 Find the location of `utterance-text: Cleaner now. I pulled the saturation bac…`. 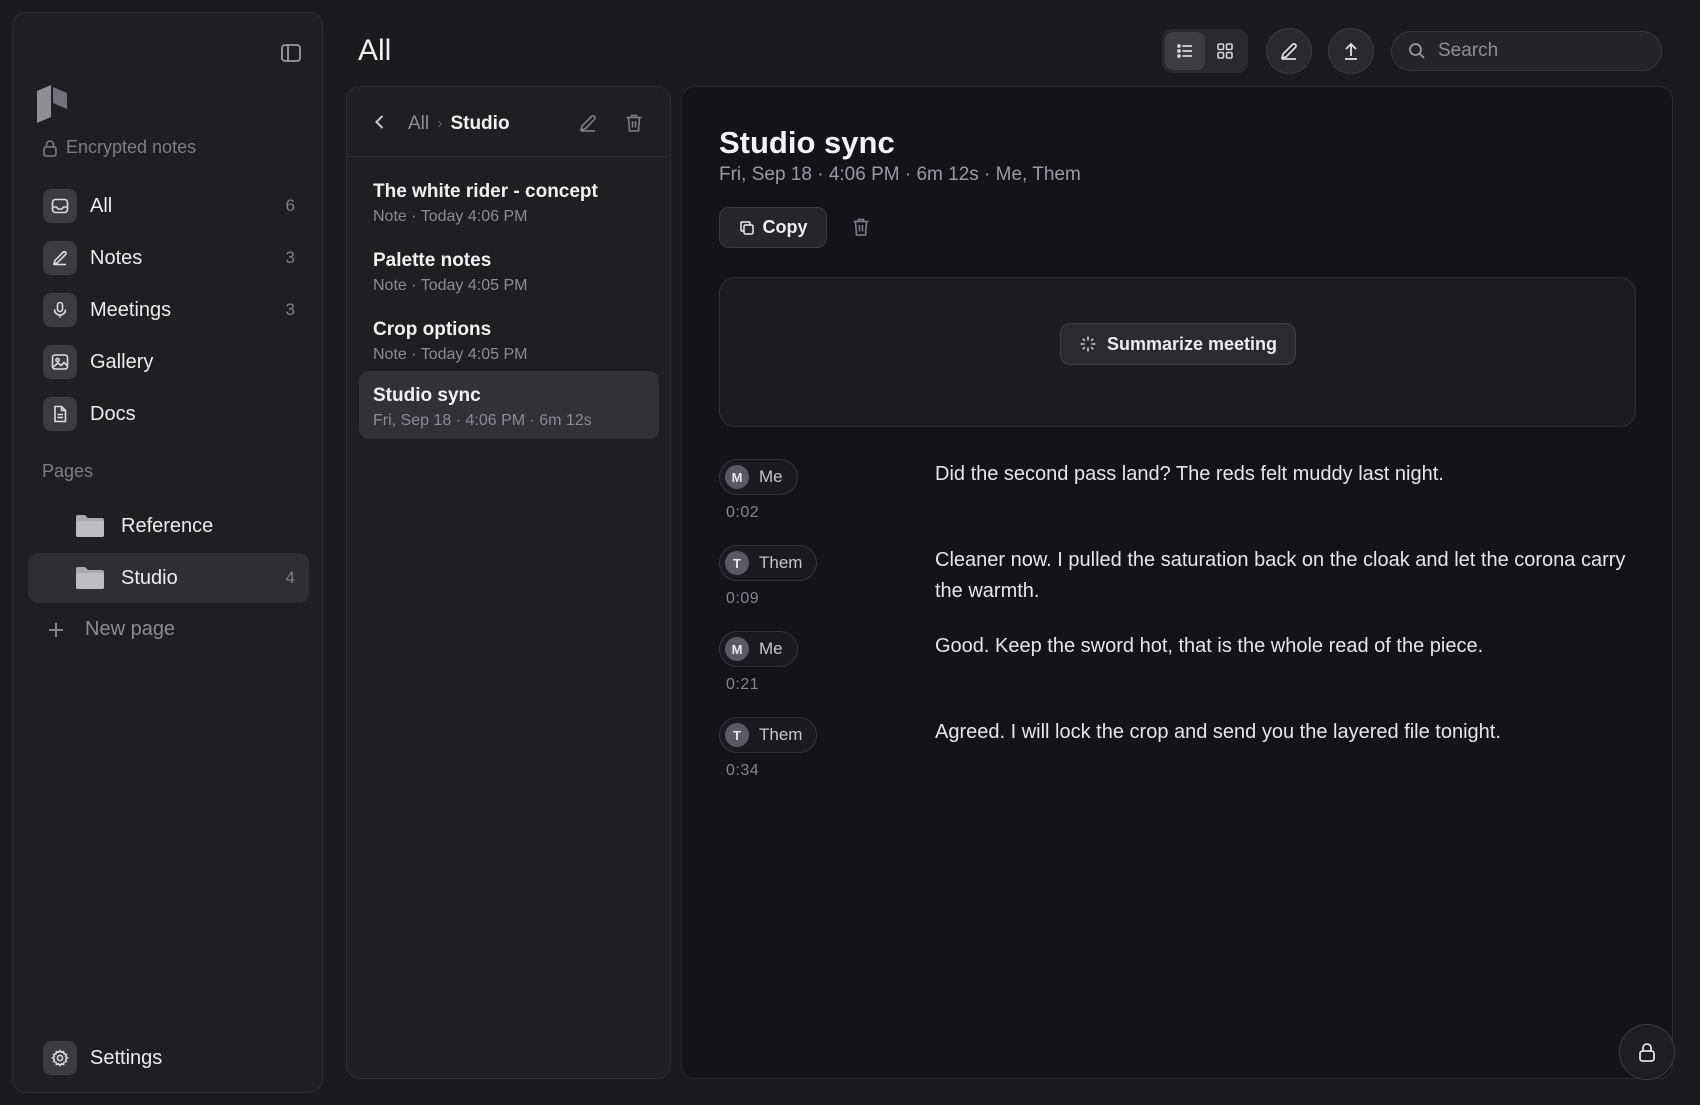

utterance-text: Cleaner now. I pulled the saturation bac… is located at coordinates (1280, 575).